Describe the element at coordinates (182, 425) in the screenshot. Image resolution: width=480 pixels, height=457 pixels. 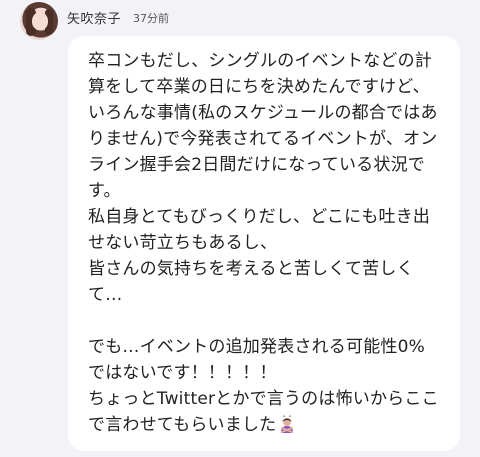
I see `message-line: で言わせてもらいました` at that location.